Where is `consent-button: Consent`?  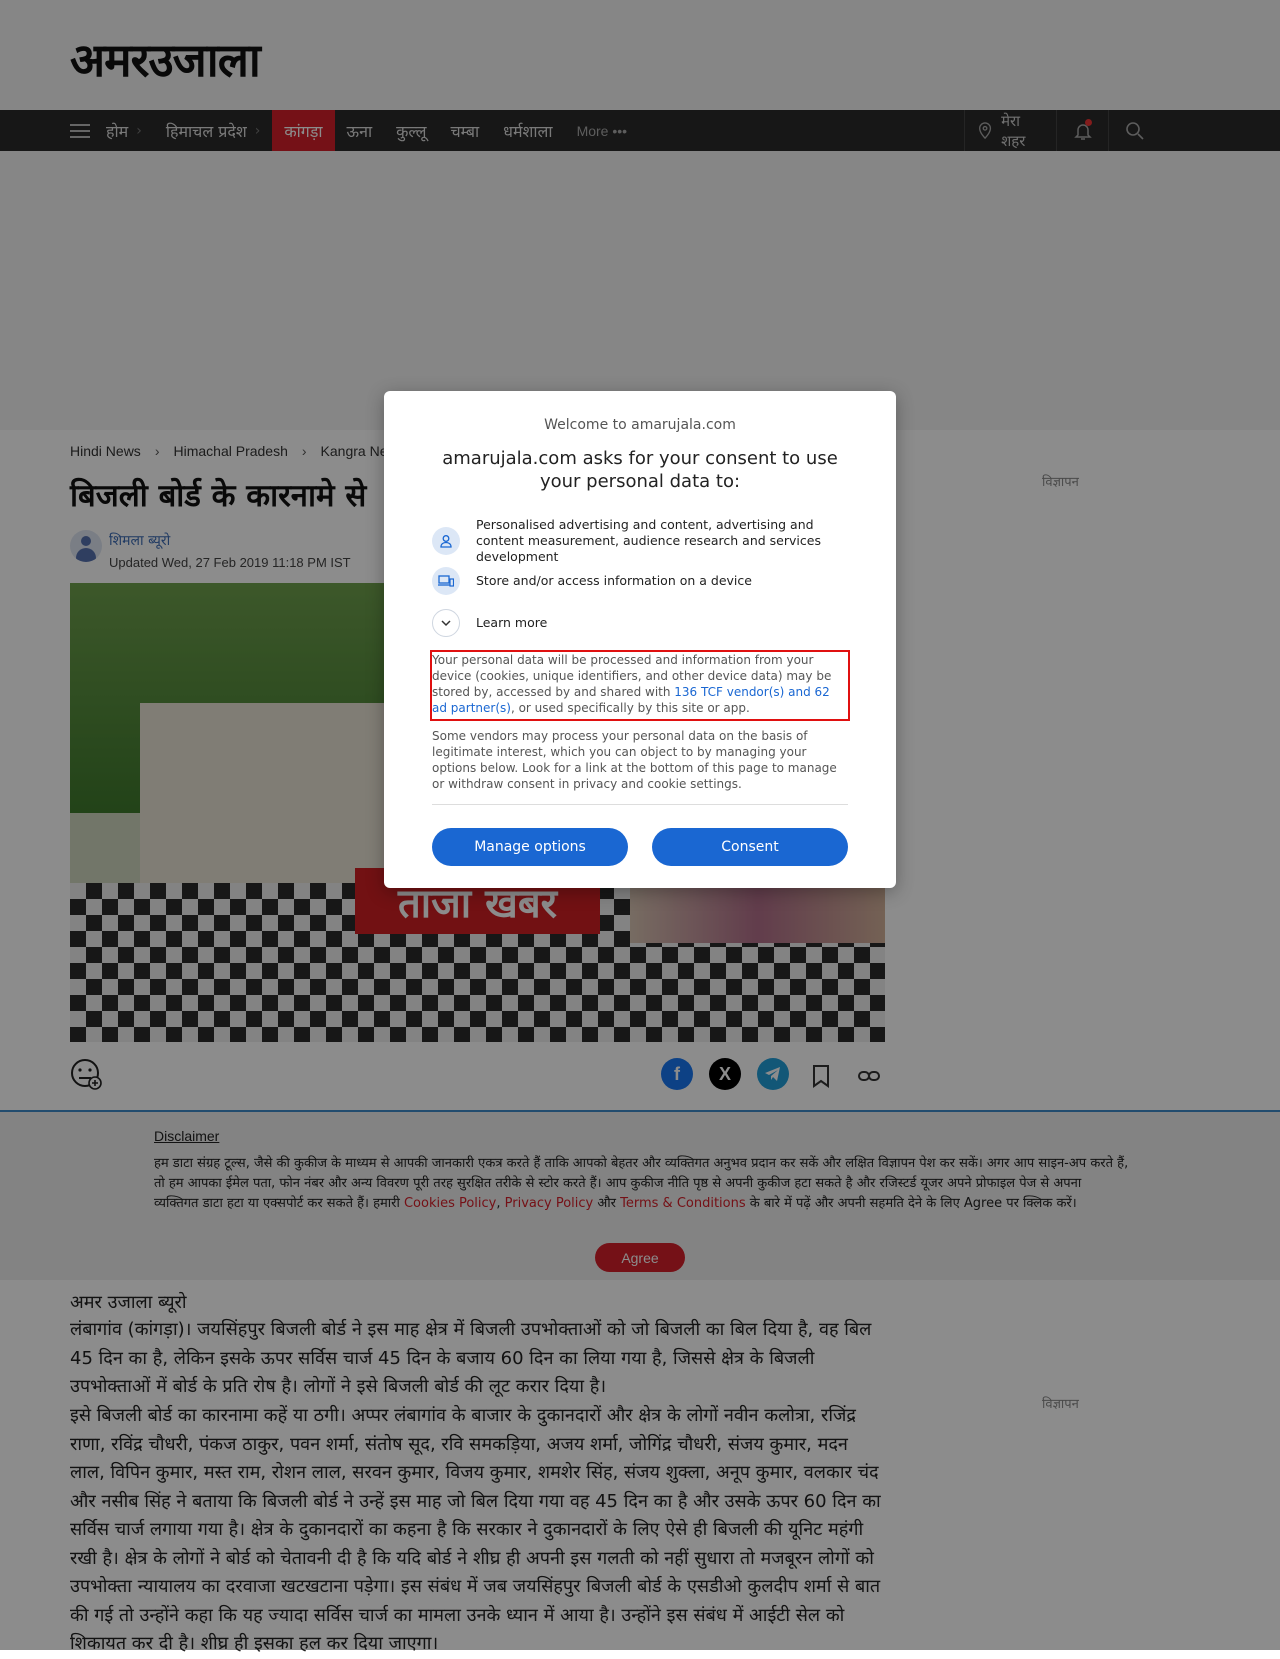
consent-button: Consent is located at coordinates (750, 847).